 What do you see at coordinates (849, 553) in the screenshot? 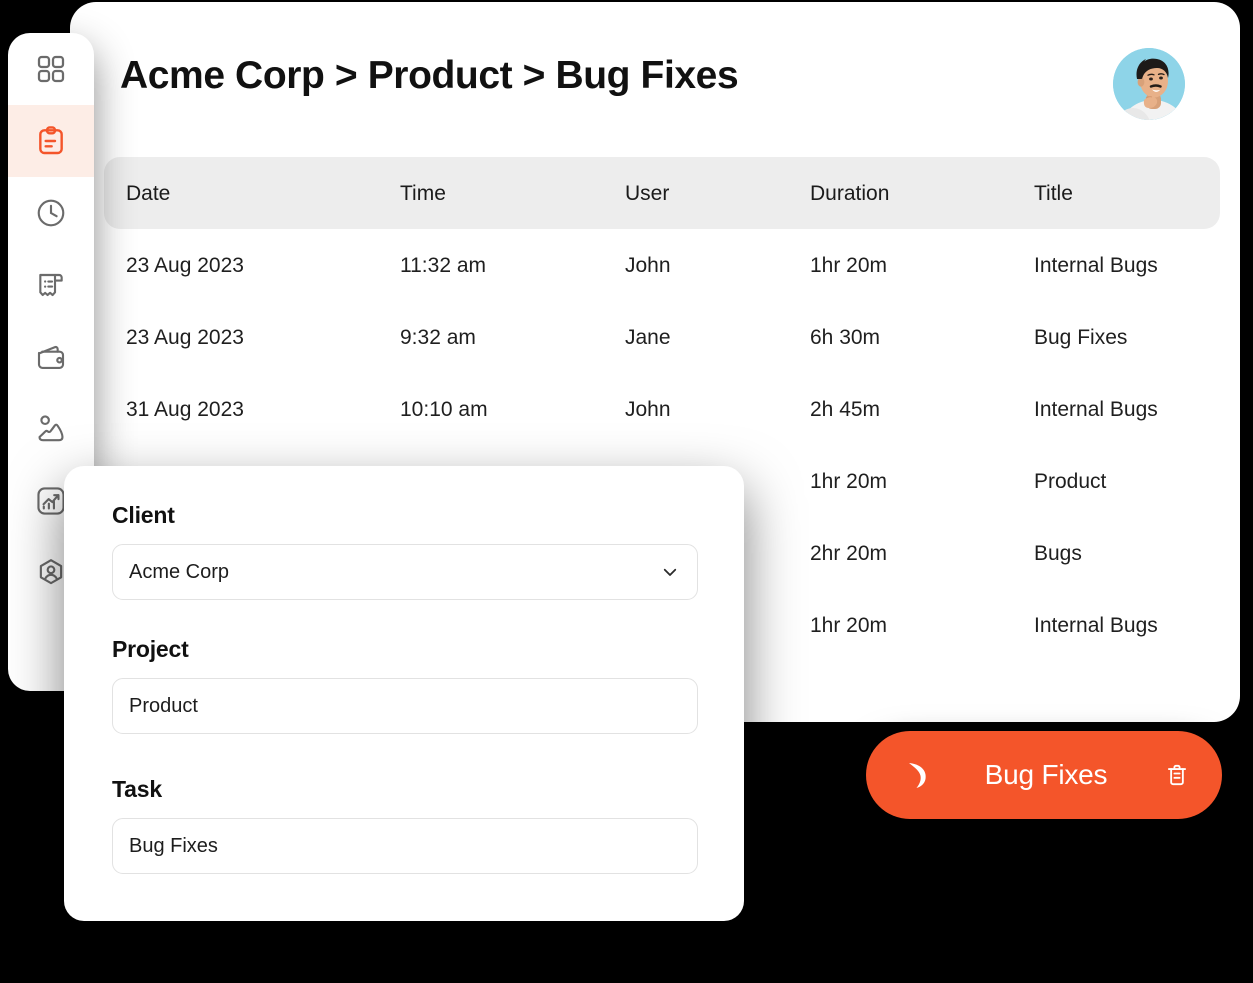
I see `cell-duration: 2hr 20m` at bounding box center [849, 553].